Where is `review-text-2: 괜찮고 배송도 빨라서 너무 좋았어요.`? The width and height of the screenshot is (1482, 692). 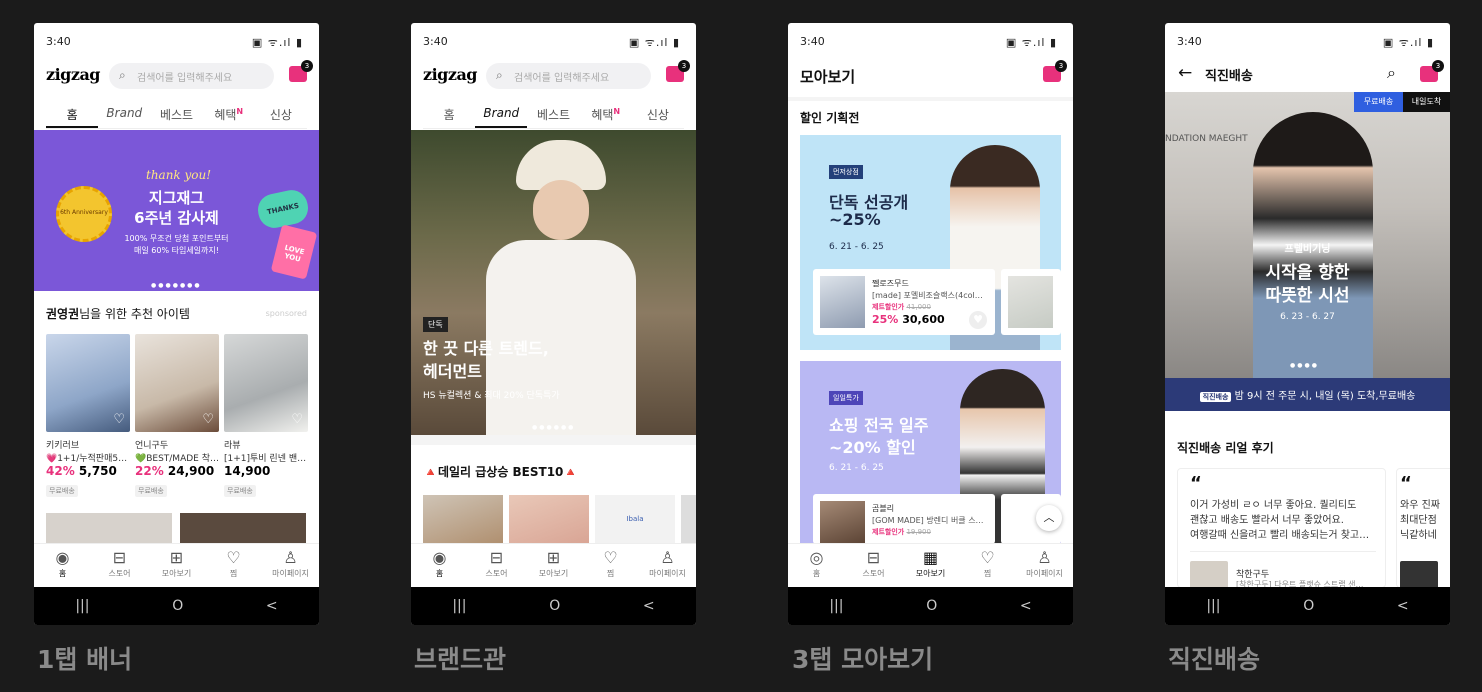 review-text-2: 괜찮고 배송도 빨라서 너무 좋았어요. is located at coordinates (1267, 520).